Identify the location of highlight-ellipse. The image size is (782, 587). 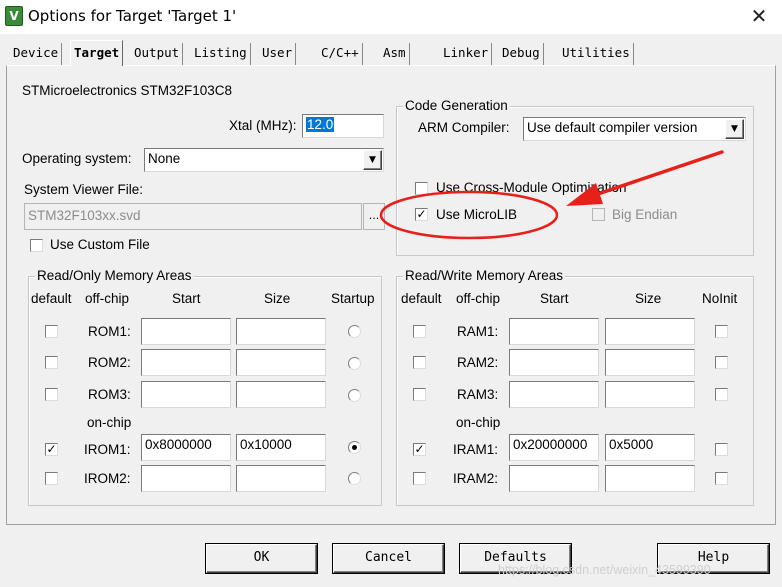
(469, 215).